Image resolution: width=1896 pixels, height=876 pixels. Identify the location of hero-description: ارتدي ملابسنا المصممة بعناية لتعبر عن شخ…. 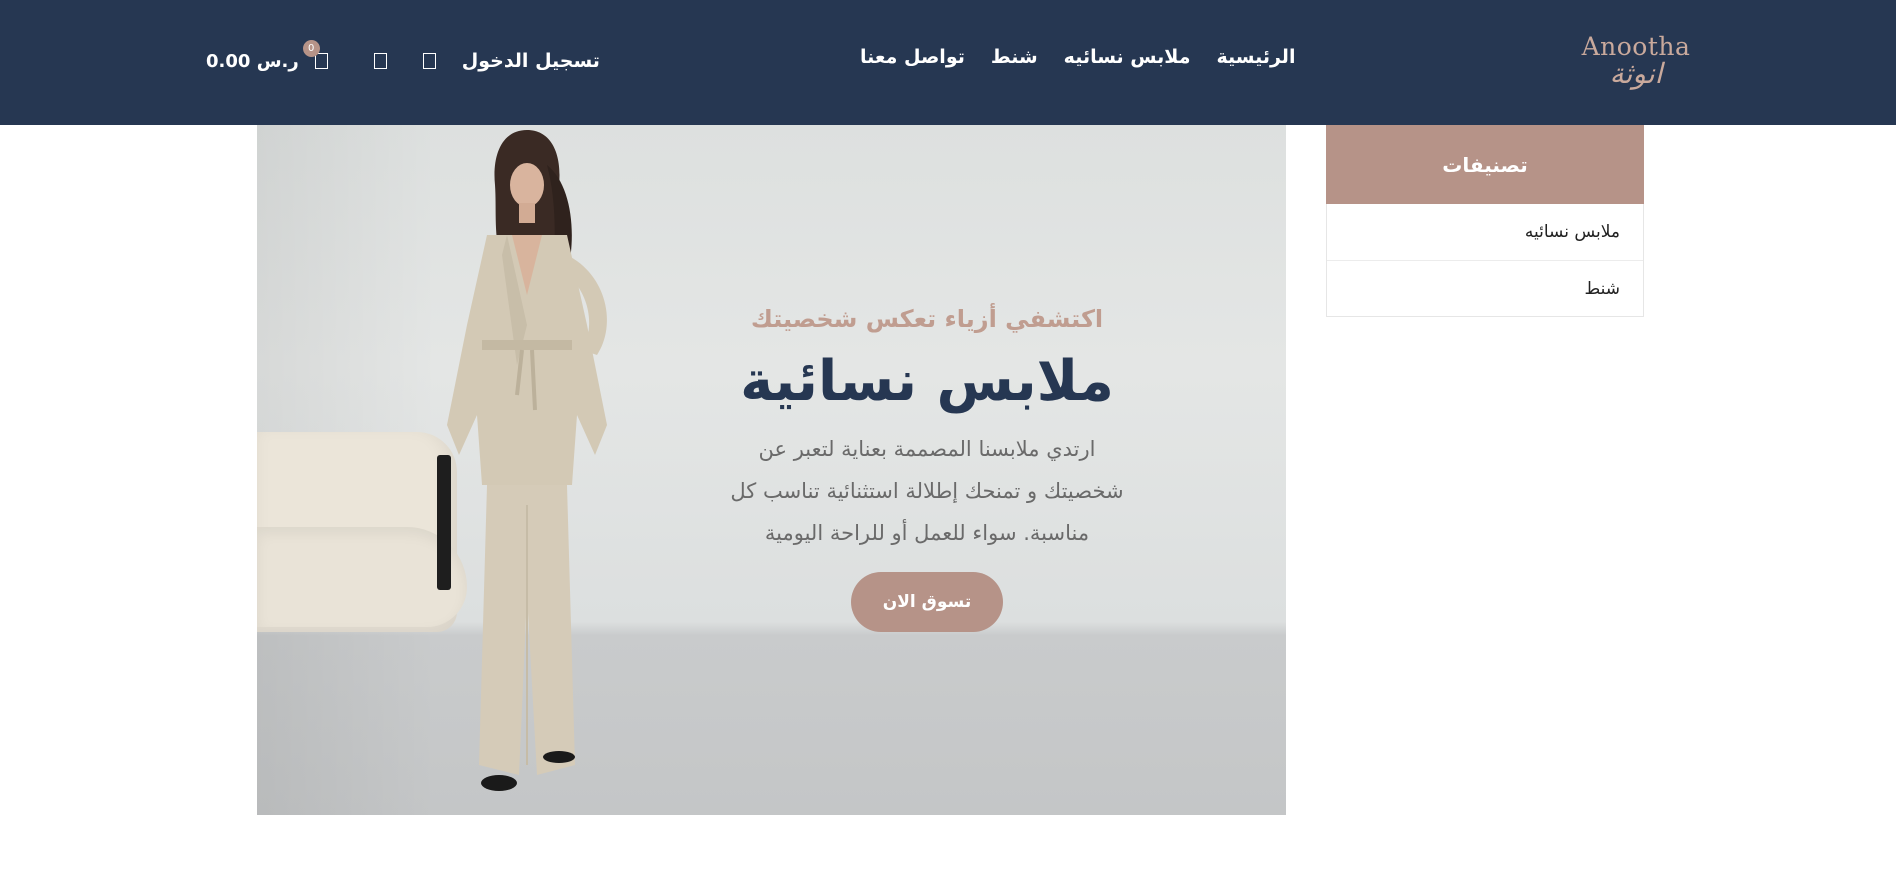
(927, 491).